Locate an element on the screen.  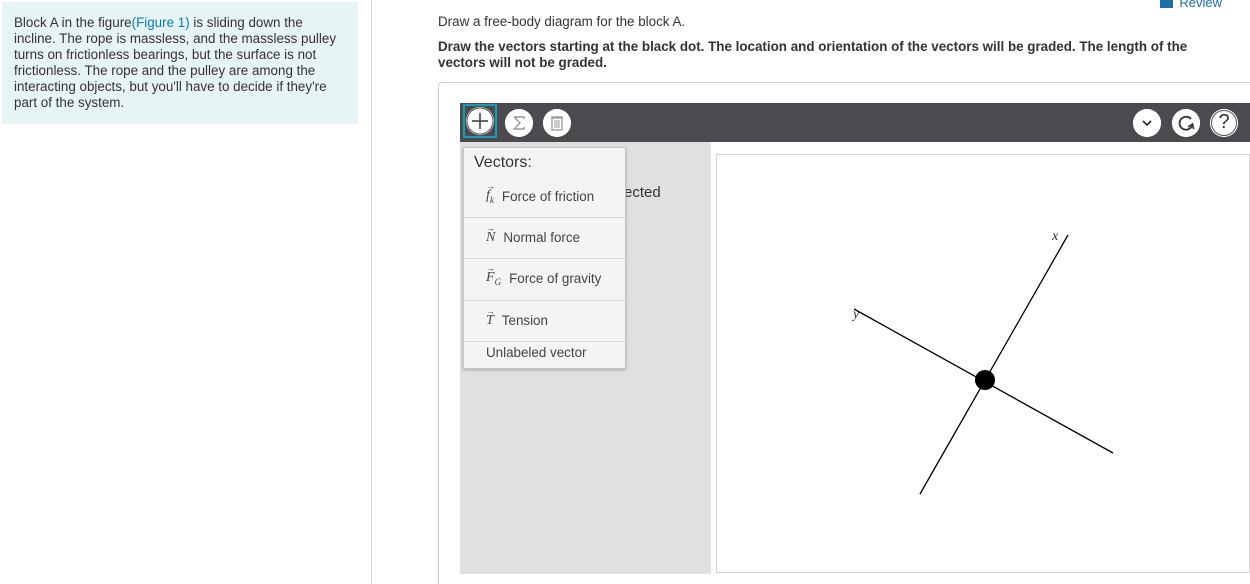
reset-button is located at coordinates (1186, 123).